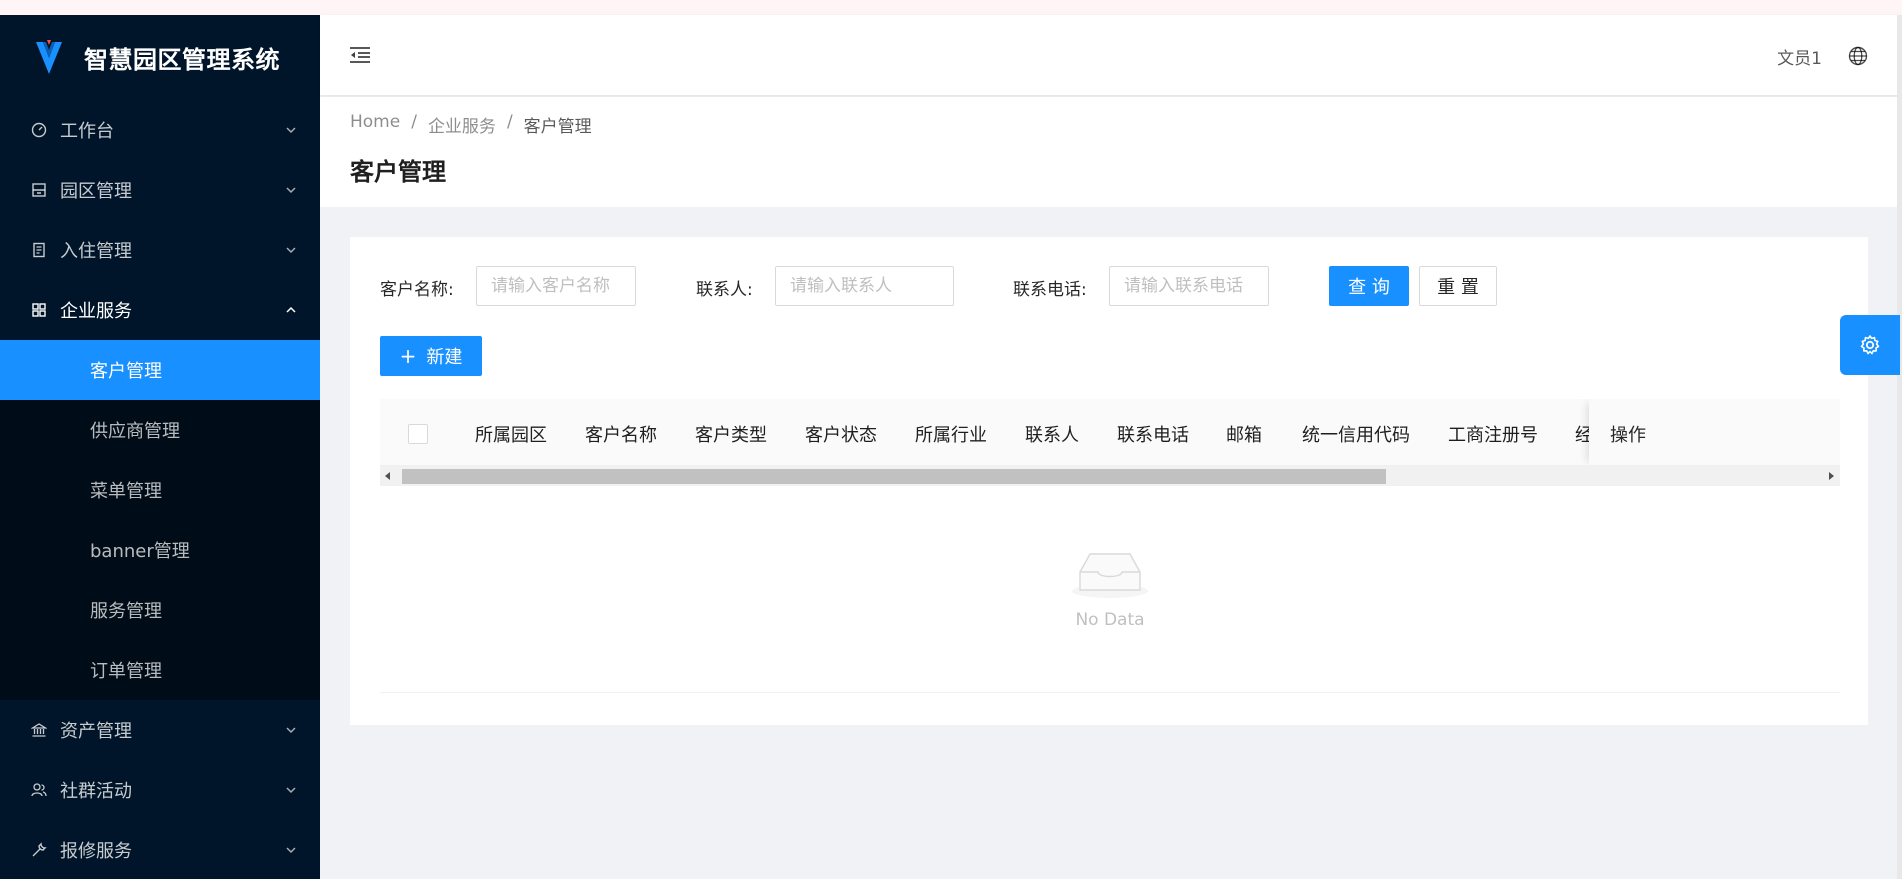 This screenshot has height=879, width=1902. I want to click on sidebar-item-label: 报修服务, so click(96, 851).